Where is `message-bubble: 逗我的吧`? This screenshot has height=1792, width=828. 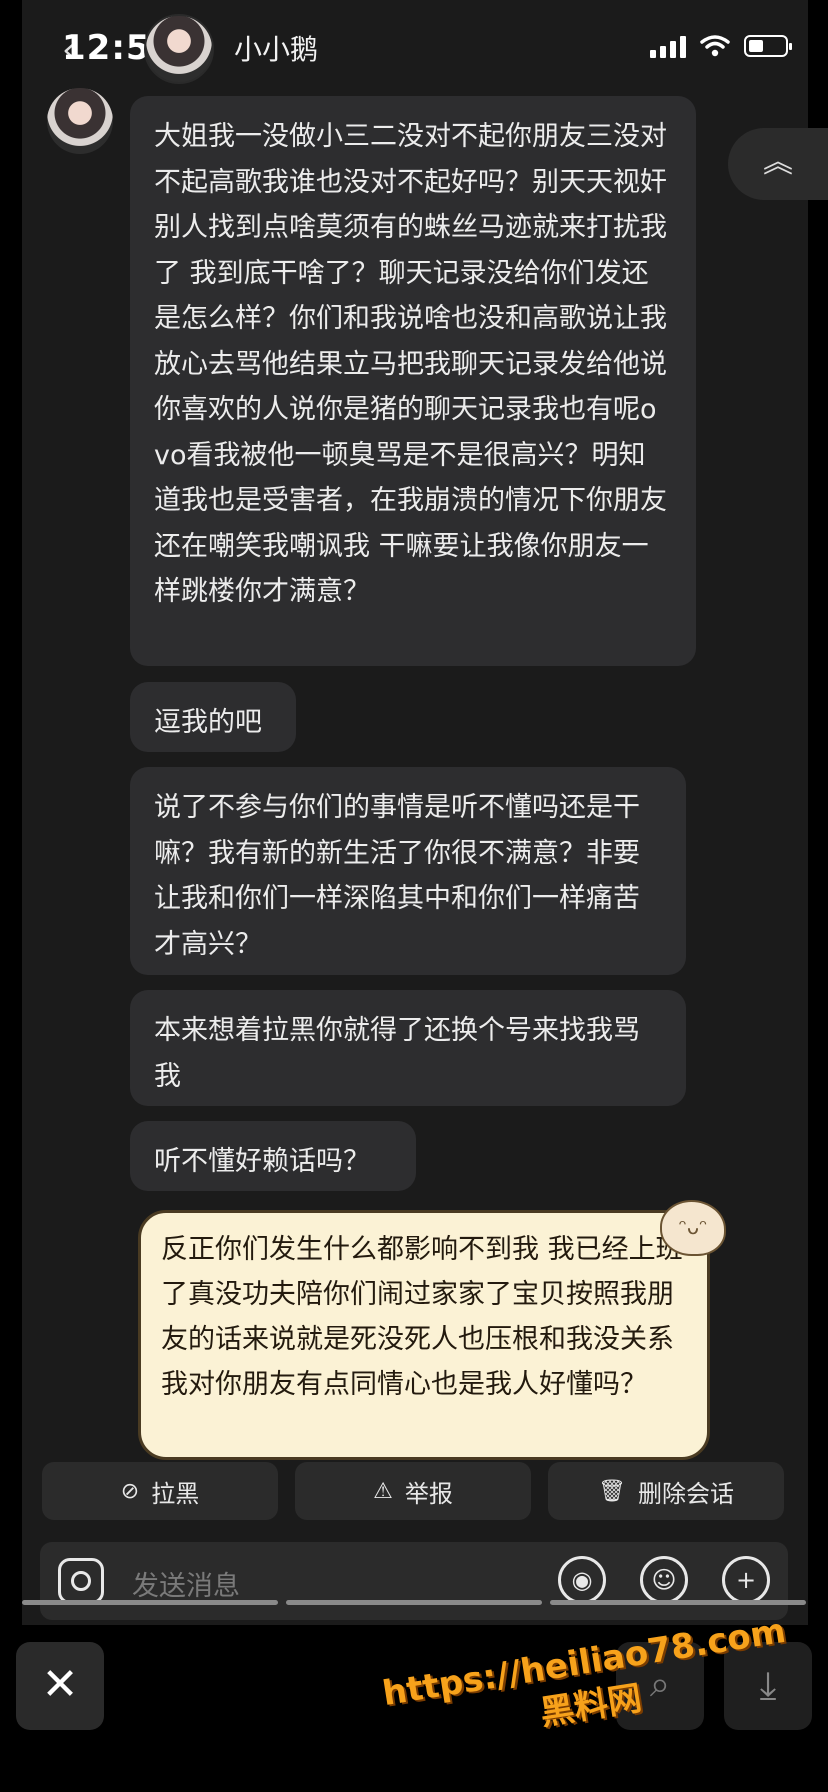
message-bubble: 逗我的吧 is located at coordinates (213, 717).